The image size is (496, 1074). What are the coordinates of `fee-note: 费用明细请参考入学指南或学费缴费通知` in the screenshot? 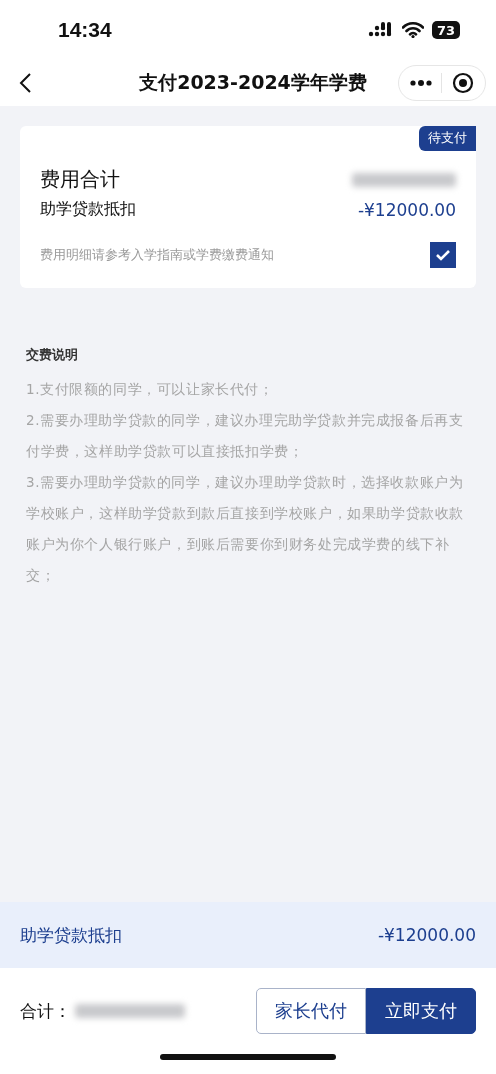 It's located at (157, 255).